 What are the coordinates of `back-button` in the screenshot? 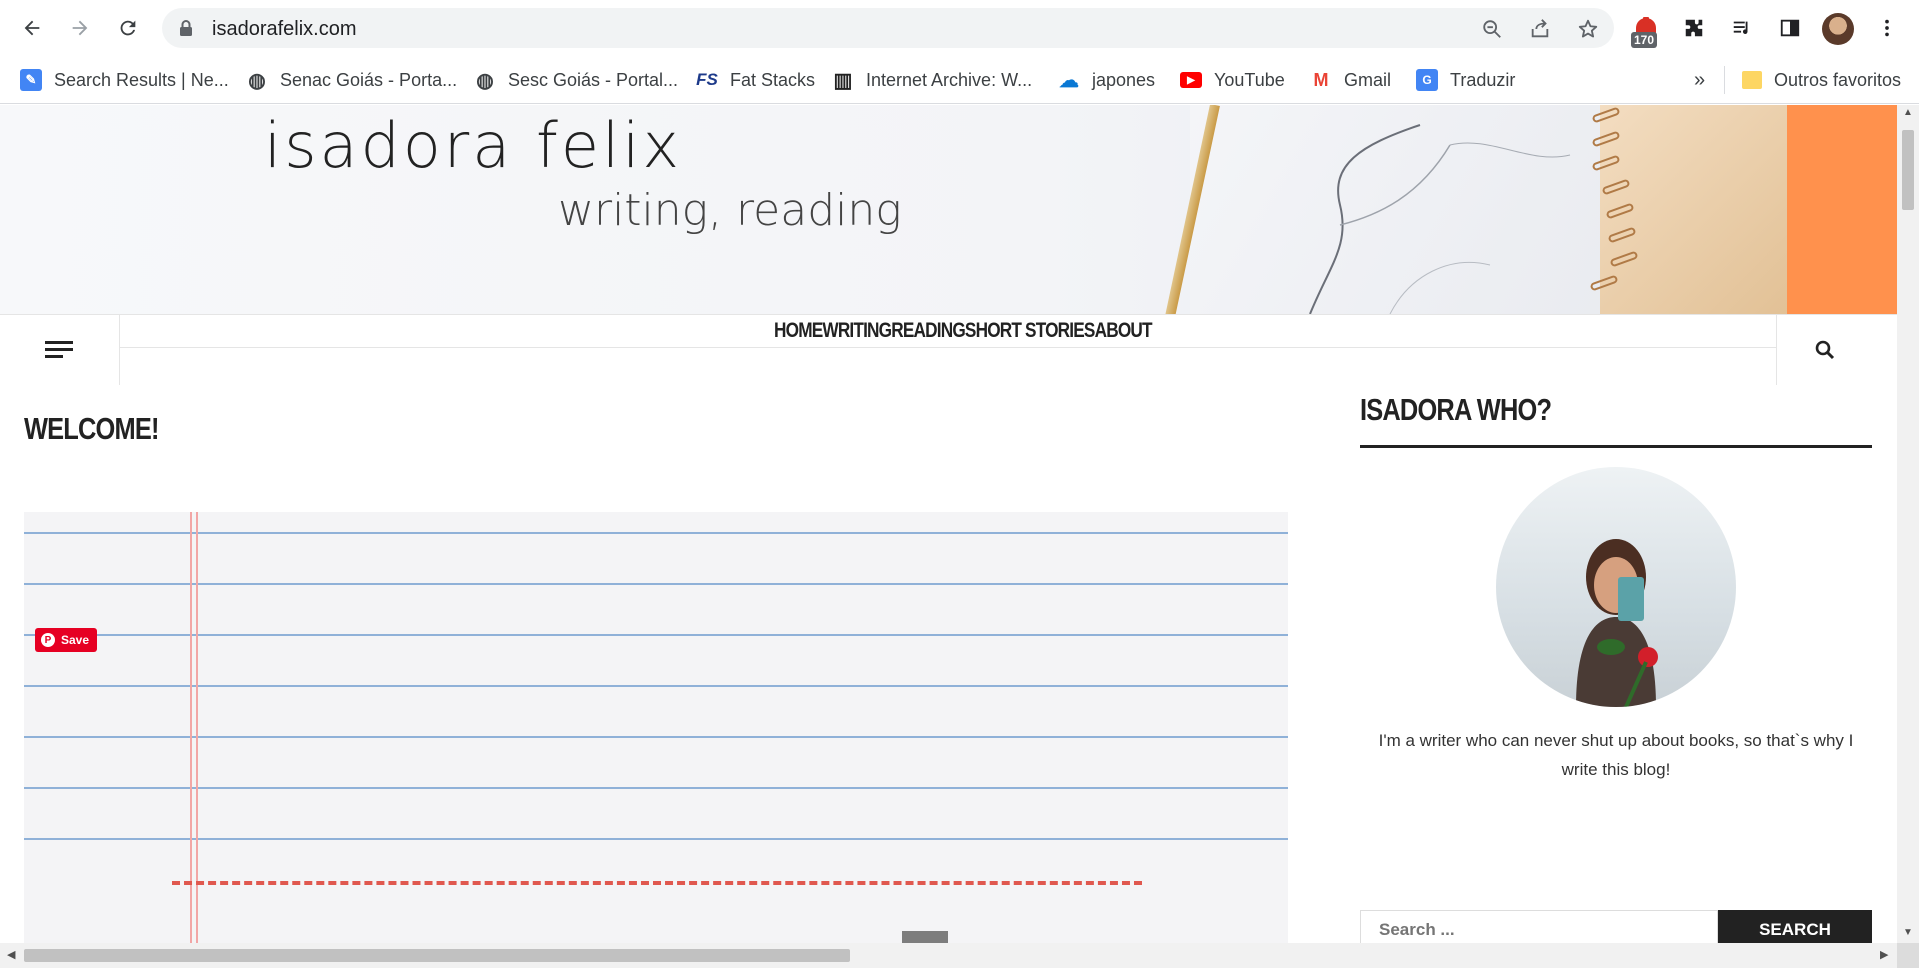 It's located at (32, 28).